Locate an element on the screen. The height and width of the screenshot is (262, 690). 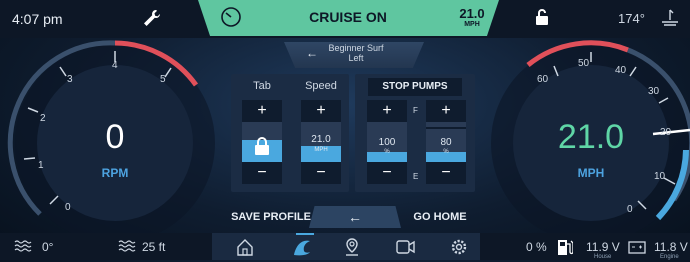
battery-icon is located at coordinates (637, 249).